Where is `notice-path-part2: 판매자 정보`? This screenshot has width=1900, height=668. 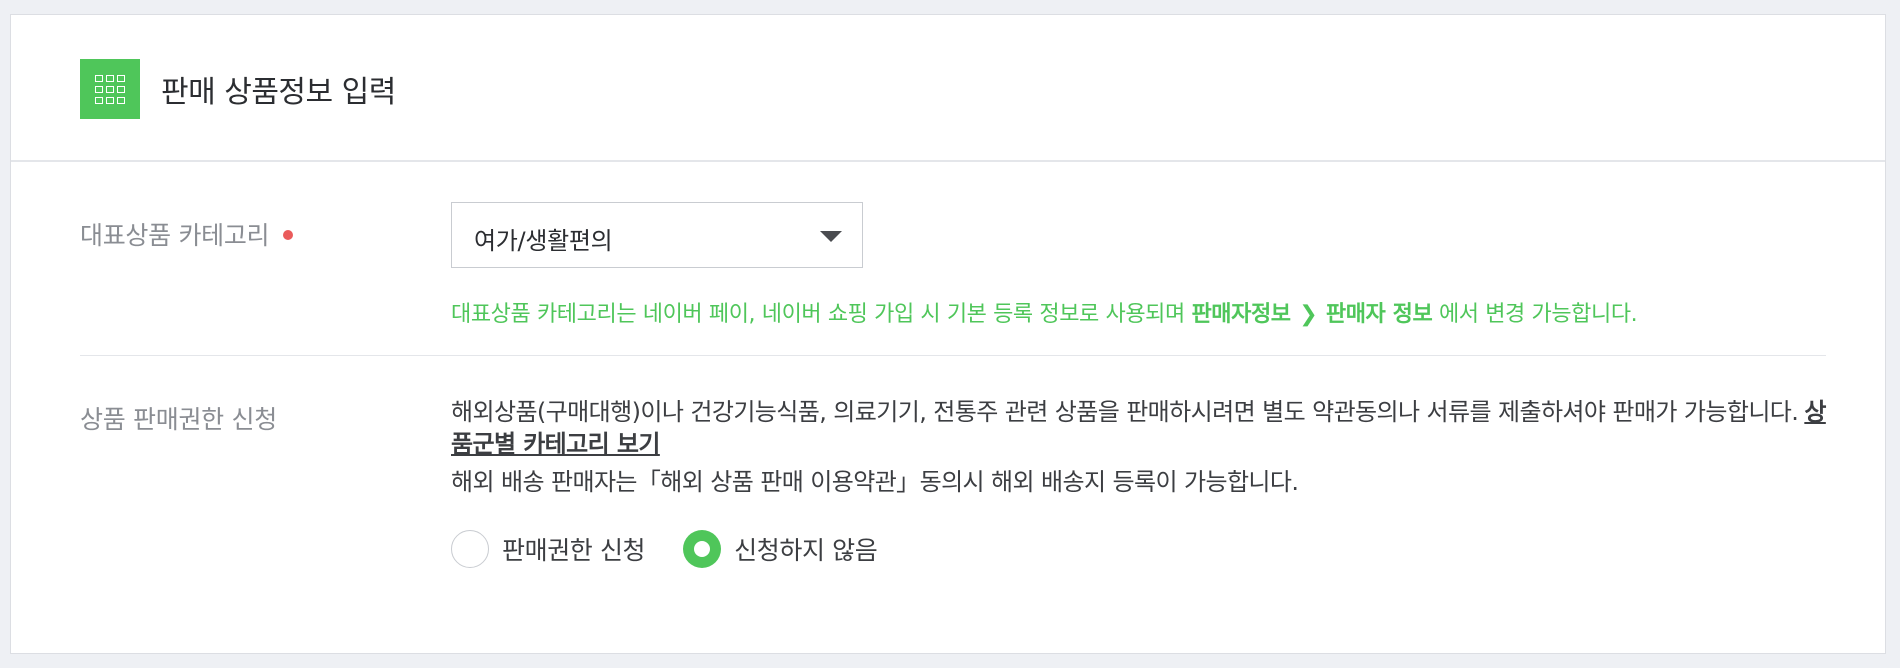 notice-path-part2: 판매자 정보 is located at coordinates (1379, 314).